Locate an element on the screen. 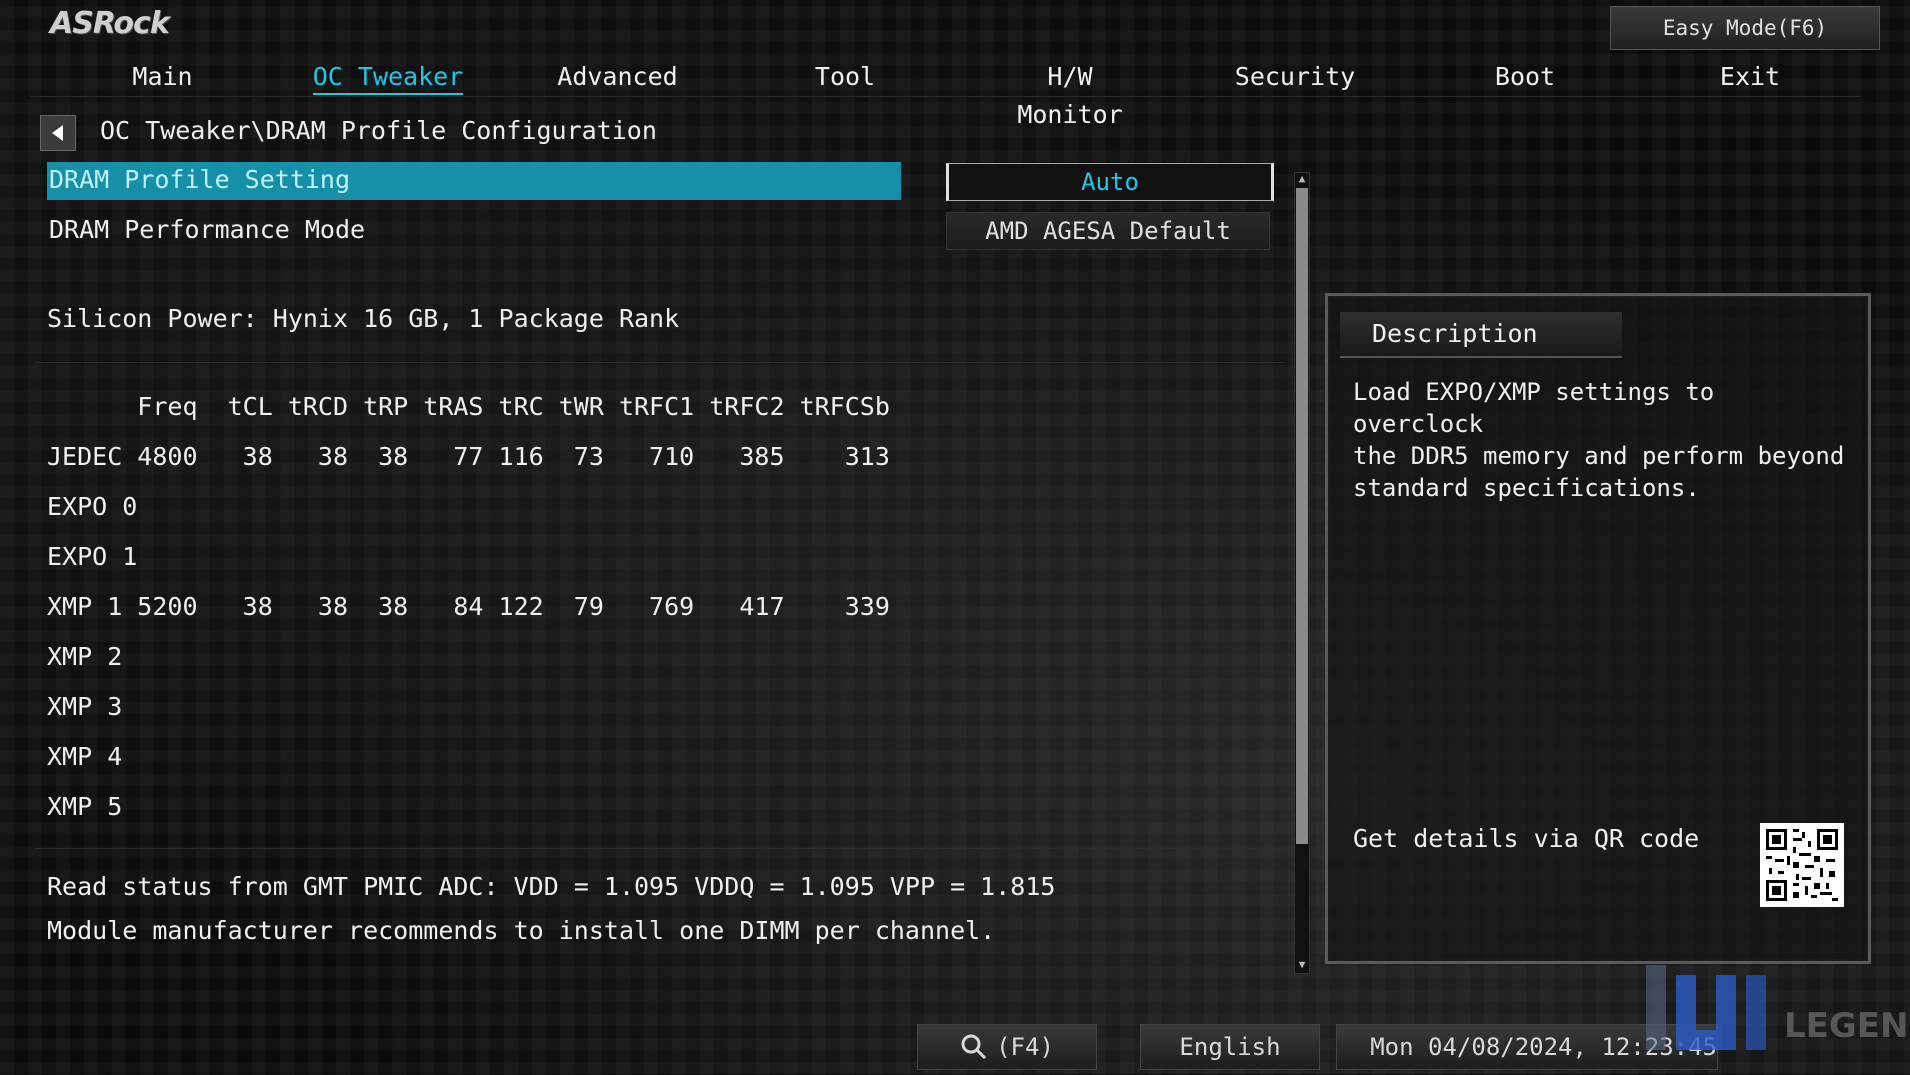 The width and height of the screenshot is (1910, 1075). timing-row-expo0: EXPO 0 is located at coordinates (92, 506).